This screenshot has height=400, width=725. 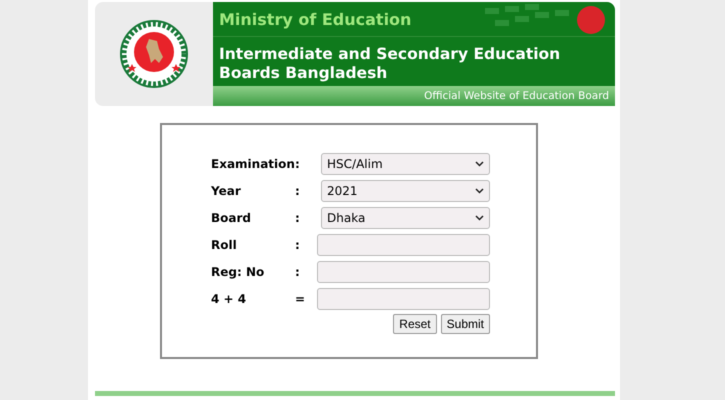 I want to click on tagline: Official Website of Education Board, so click(x=516, y=96).